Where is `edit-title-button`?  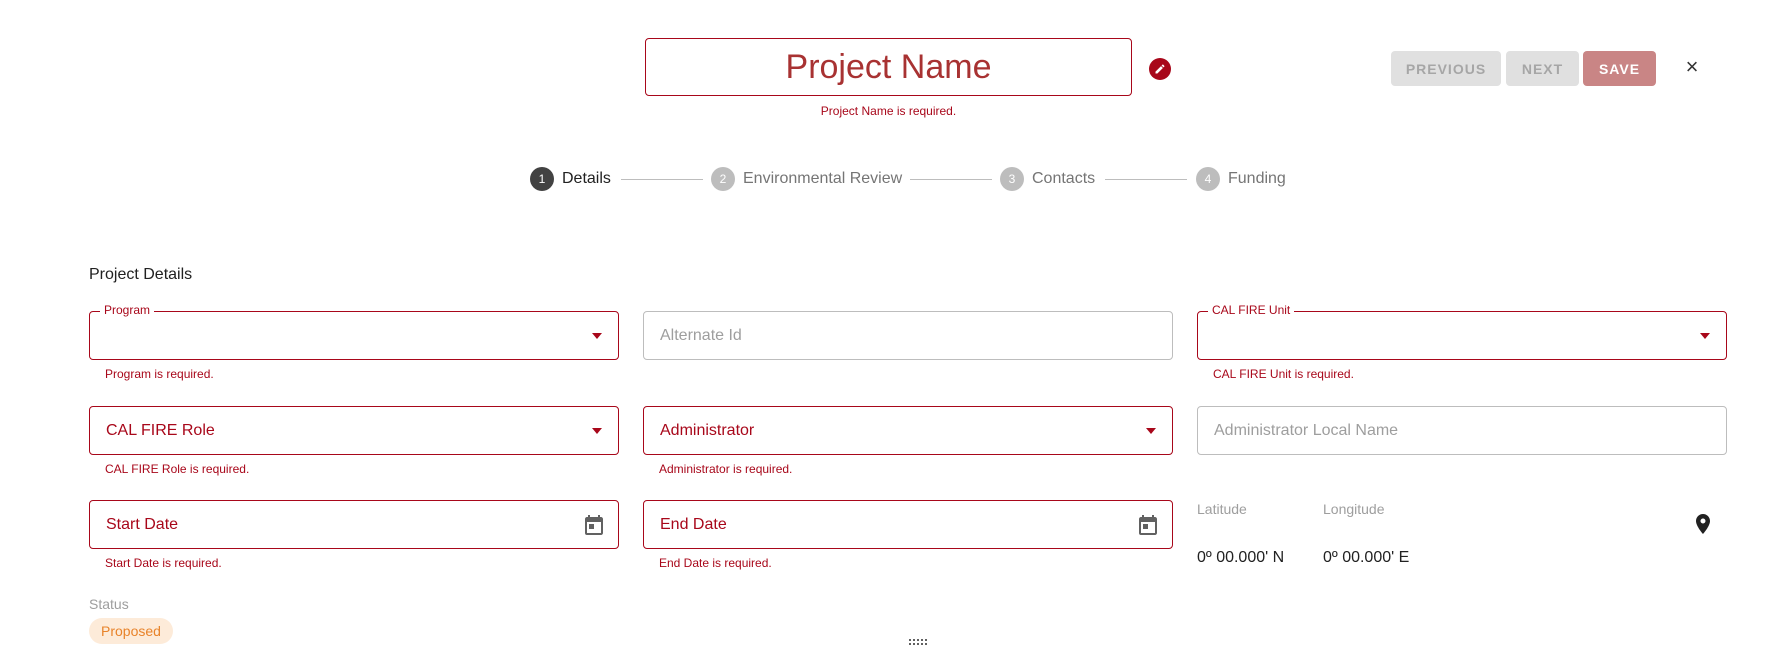
edit-title-button is located at coordinates (1160, 69).